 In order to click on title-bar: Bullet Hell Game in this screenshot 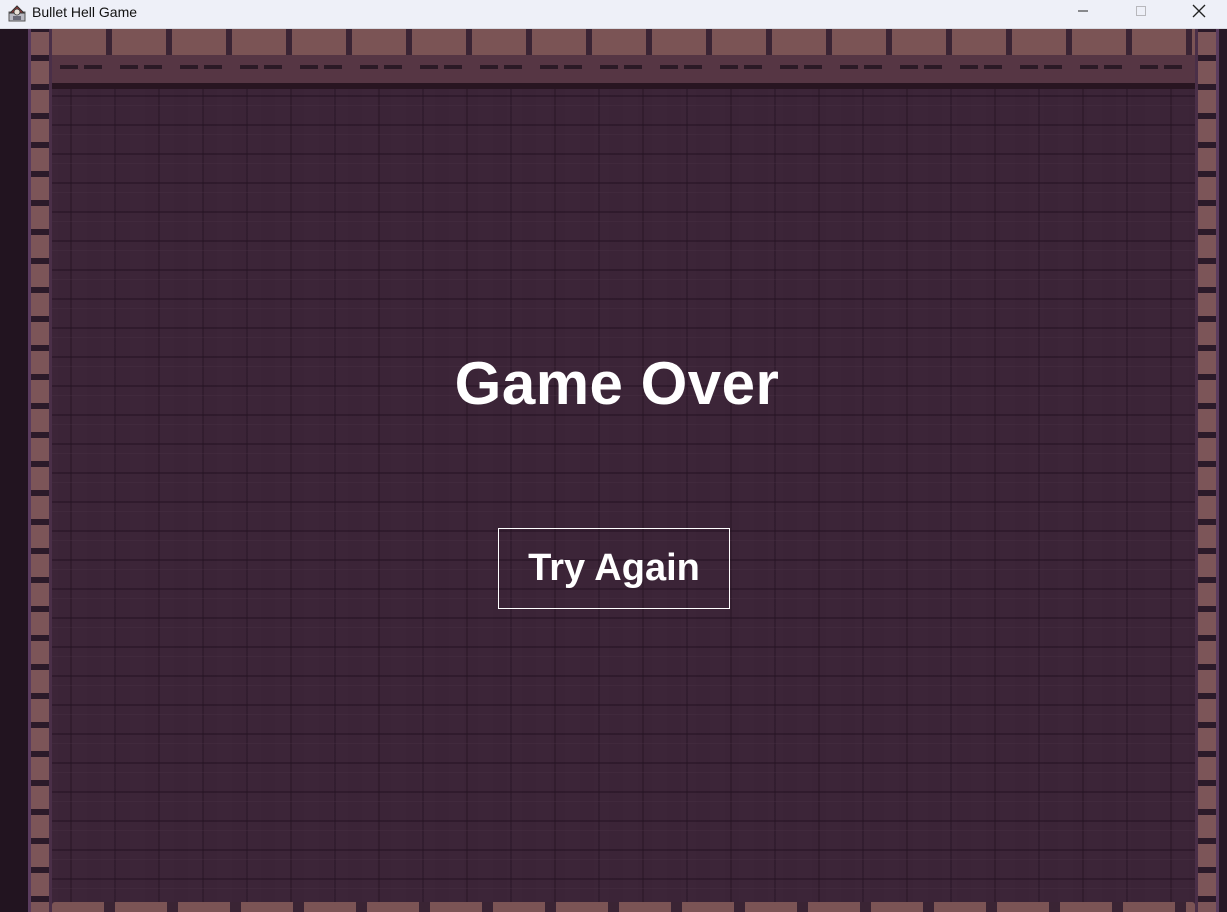, I will do `click(613, 14)`.